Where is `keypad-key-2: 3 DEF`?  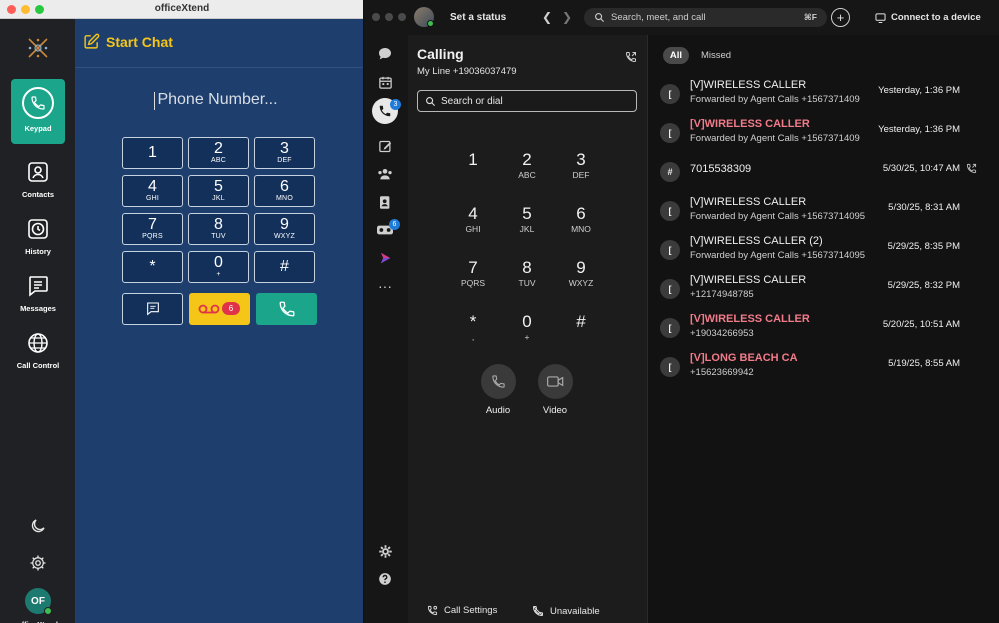 keypad-key-2: 3 DEF is located at coordinates (284, 153).